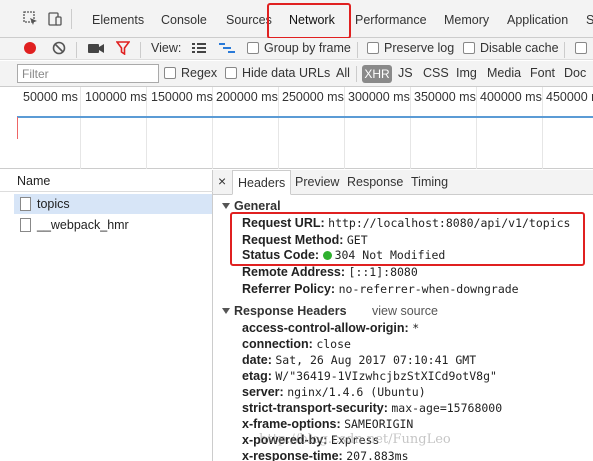 This screenshot has width=593, height=461. Describe the element at coordinates (263, 392) in the screenshot. I see `header-key: server:` at that location.